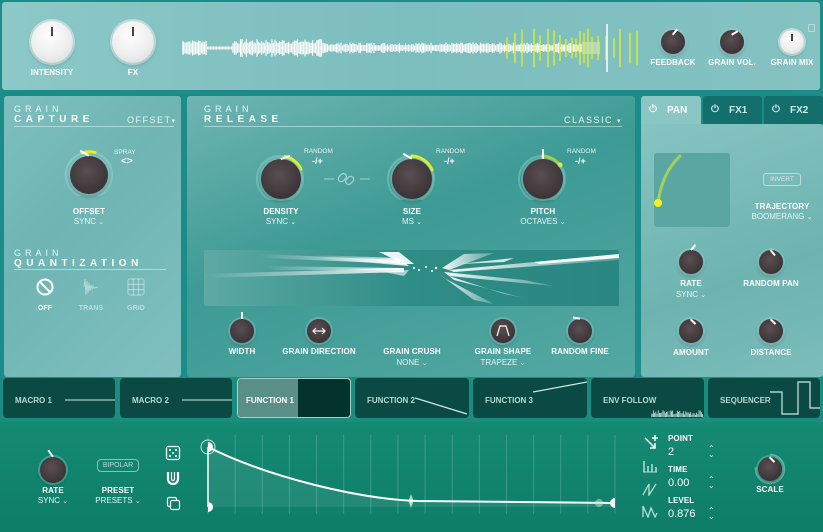 This screenshot has height=532, width=823. Describe the element at coordinates (136, 296) in the screenshot. I see `quantization-grid-button: GRID` at that location.